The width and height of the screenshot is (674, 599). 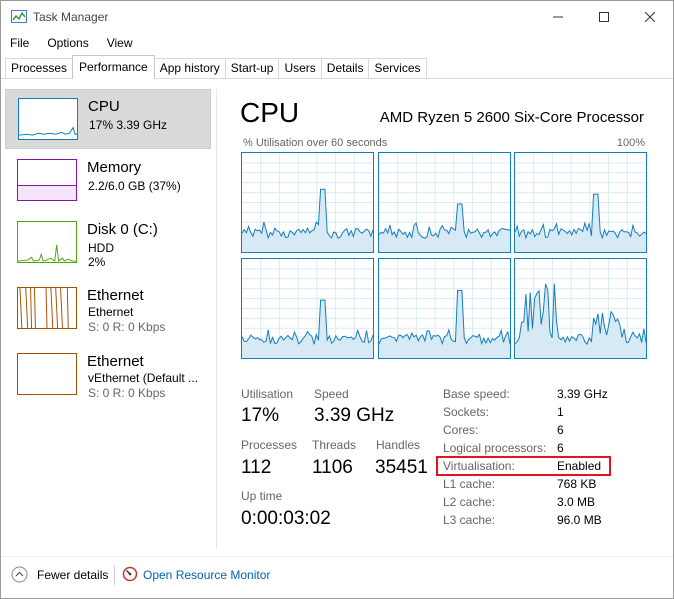 What do you see at coordinates (560, 412) in the screenshot?
I see `info-value-sockets: 1` at bounding box center [560, 412].